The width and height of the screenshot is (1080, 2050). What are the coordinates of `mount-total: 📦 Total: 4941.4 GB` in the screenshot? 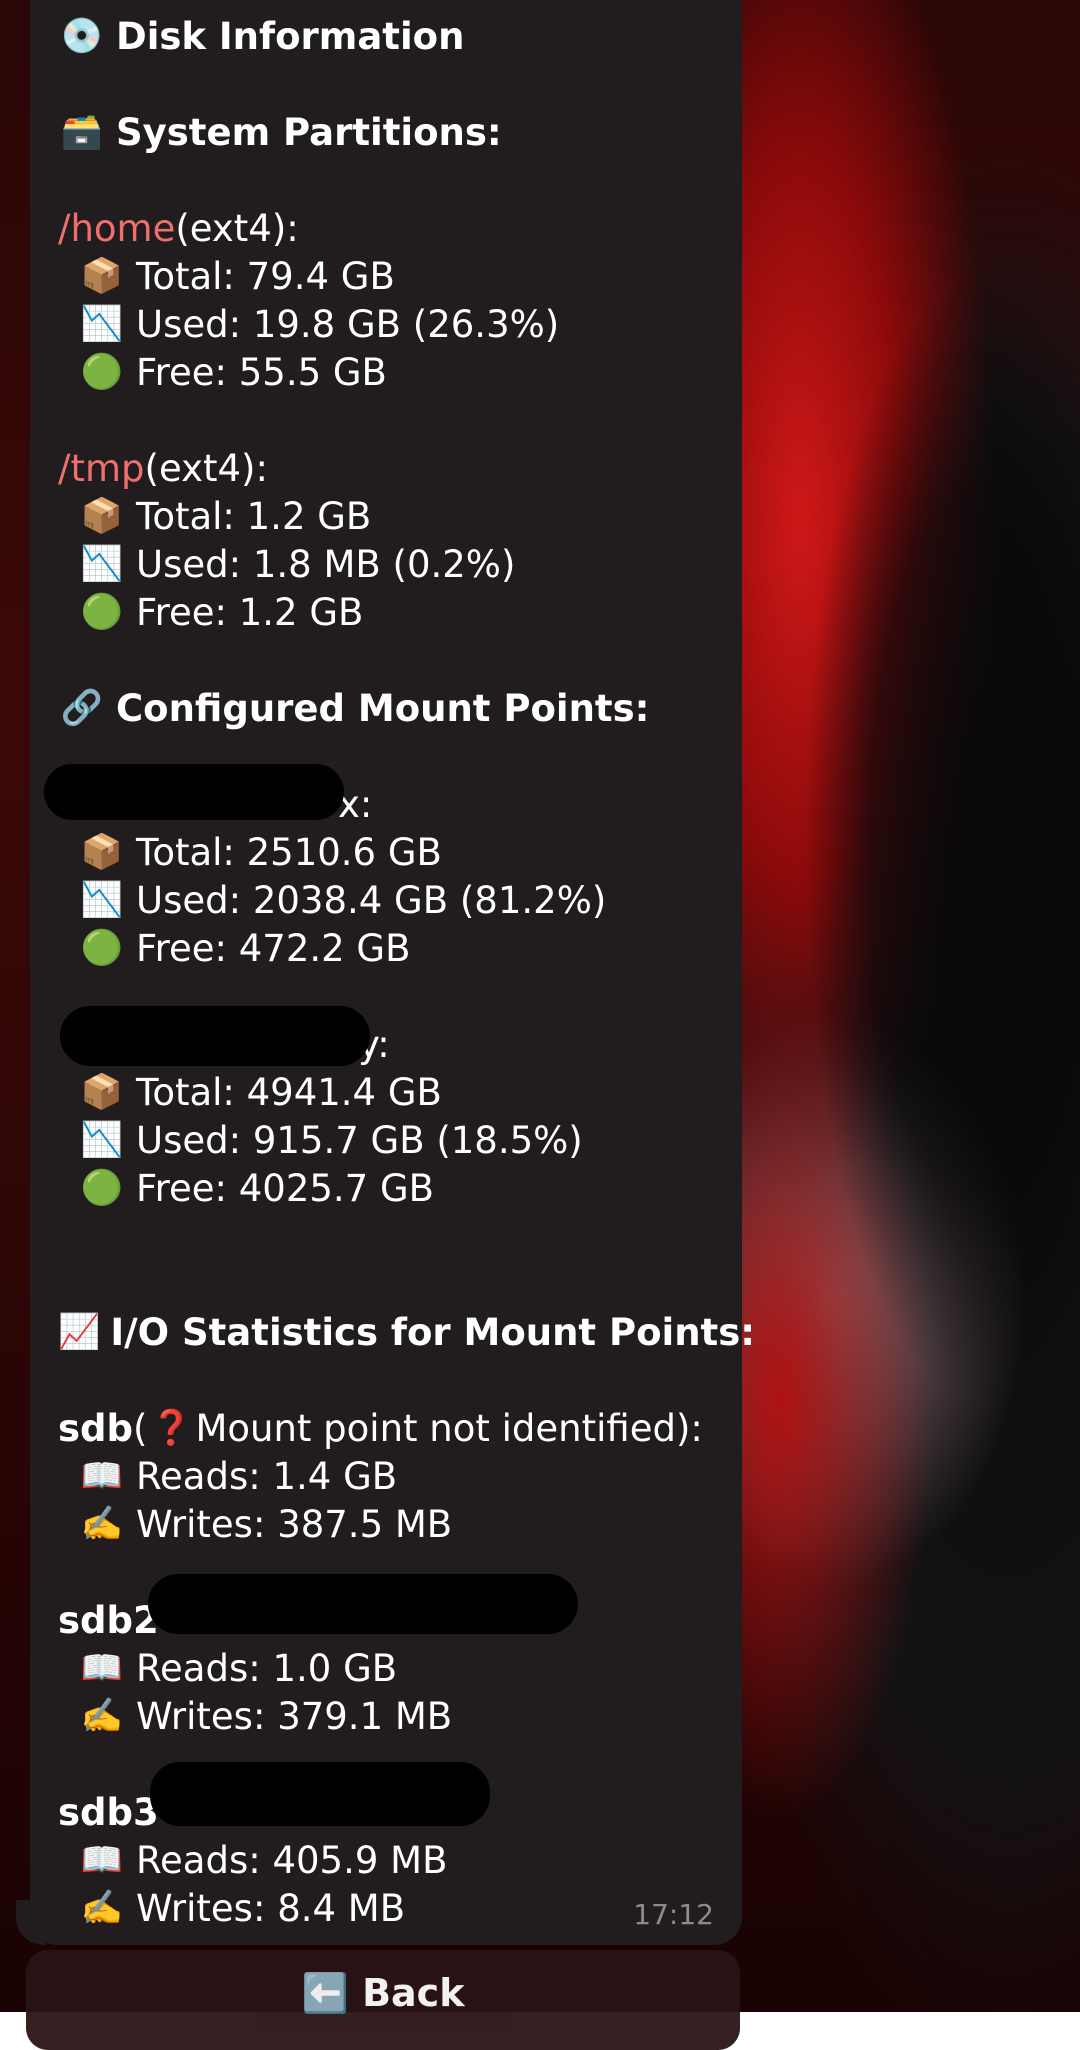 It's located at (400, 1092).